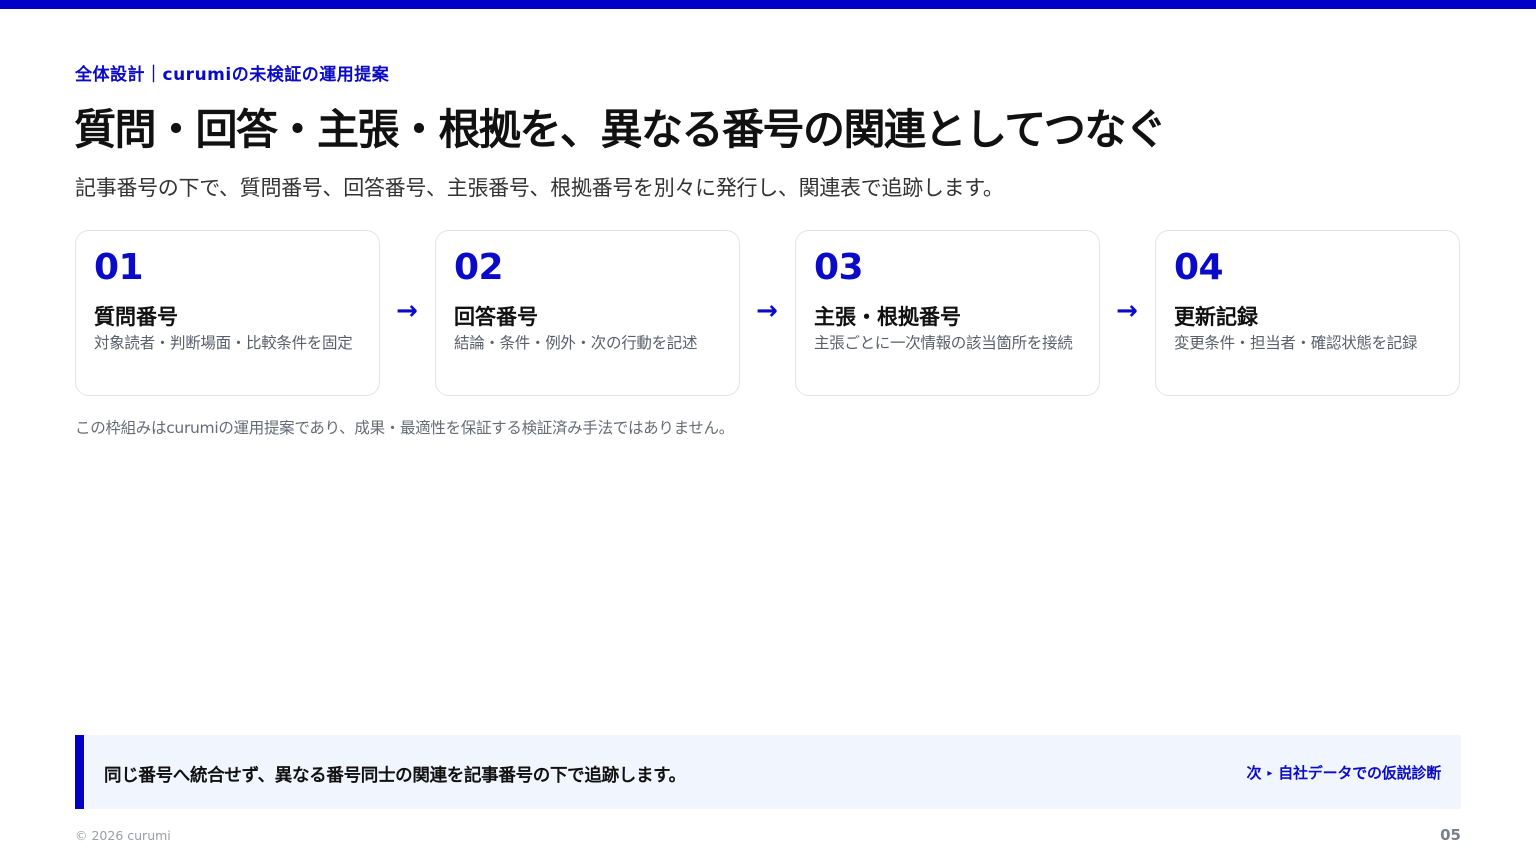 The image size is (1536, 864). Describe the element at coordinates (496, 317) in the screenshot. I see `step-title: 回答番号` at that location.